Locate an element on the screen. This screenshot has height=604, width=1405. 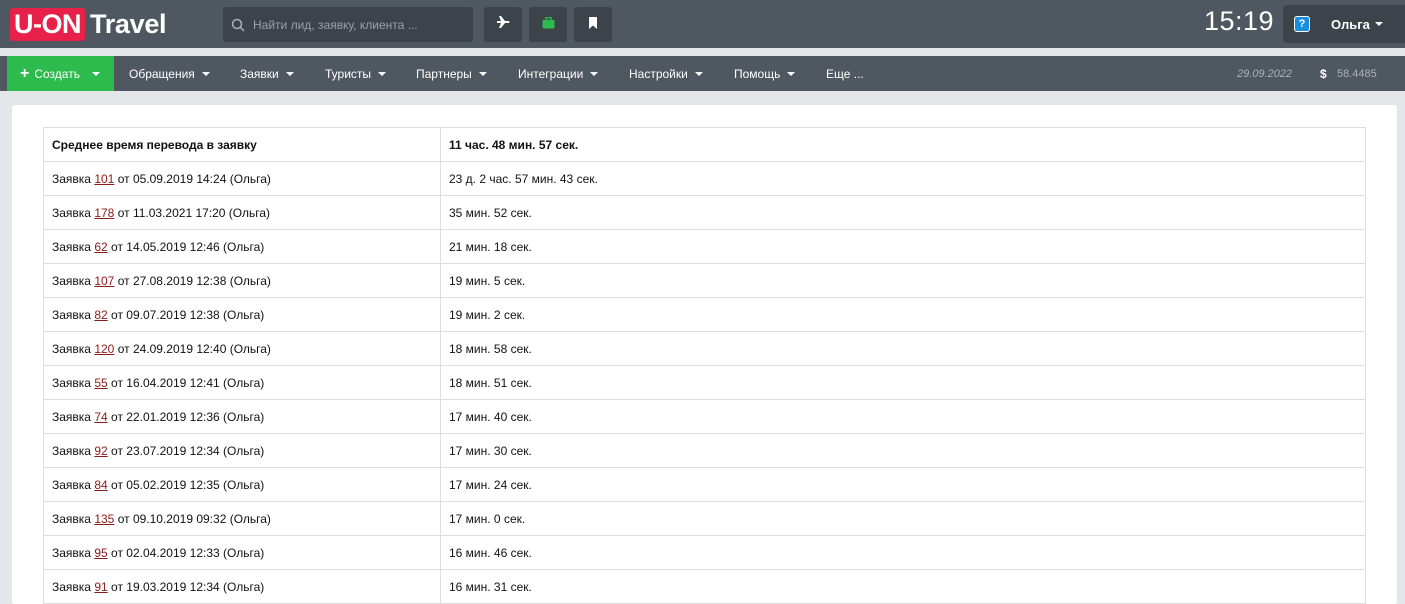
request-link: 92 is located at coordinates (100, 451).